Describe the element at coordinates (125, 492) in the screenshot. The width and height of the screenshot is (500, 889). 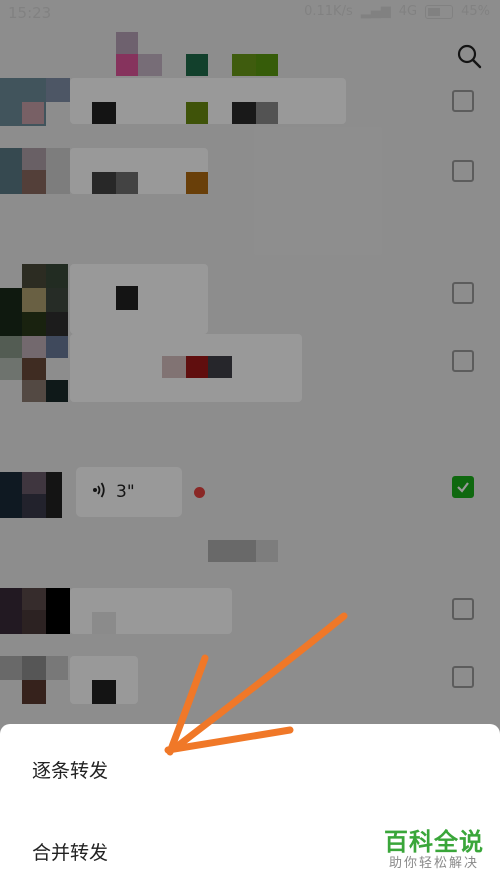
I see `voice-duration: 3"` at that location.